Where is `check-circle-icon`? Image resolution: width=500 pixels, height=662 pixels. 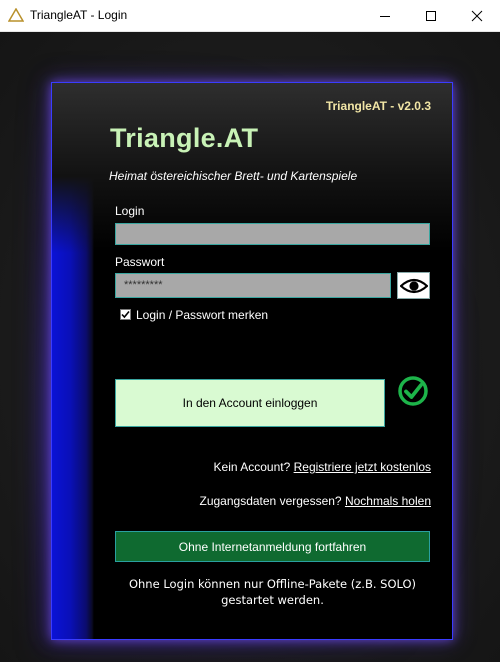 check-circle-icon is located at coordinates (413, 391).